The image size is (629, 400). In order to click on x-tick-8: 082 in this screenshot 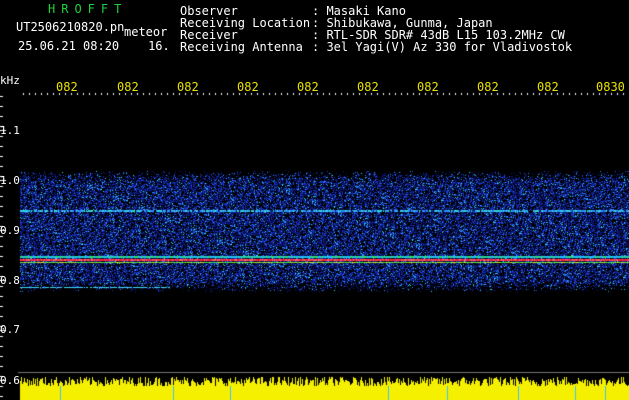, I will do `click(488, 87)`.